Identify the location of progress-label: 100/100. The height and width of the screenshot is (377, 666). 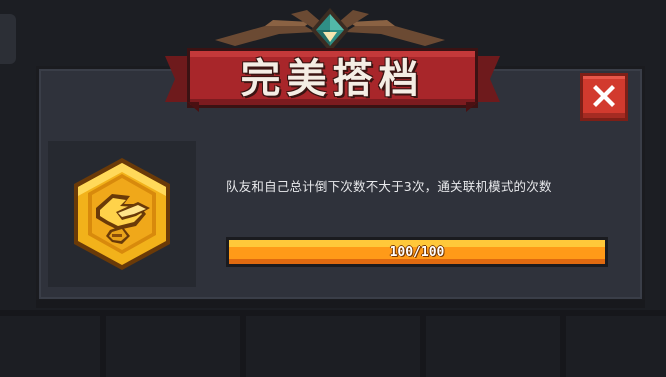
(417, 252).